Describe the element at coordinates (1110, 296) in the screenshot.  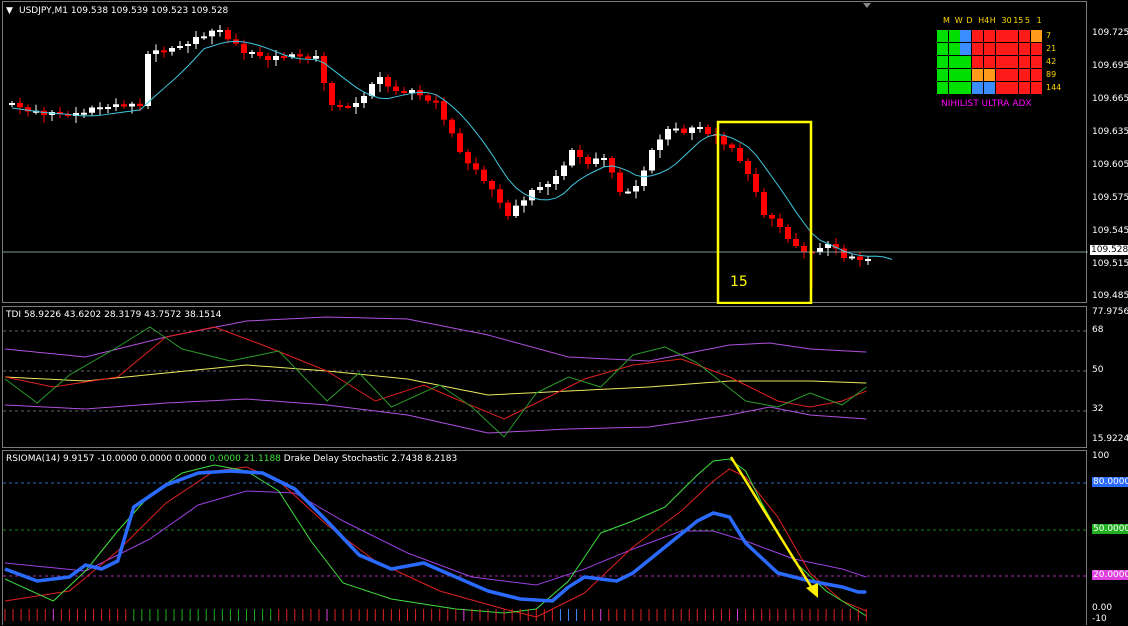
I see `price-axis-label: 109.485` at that location.